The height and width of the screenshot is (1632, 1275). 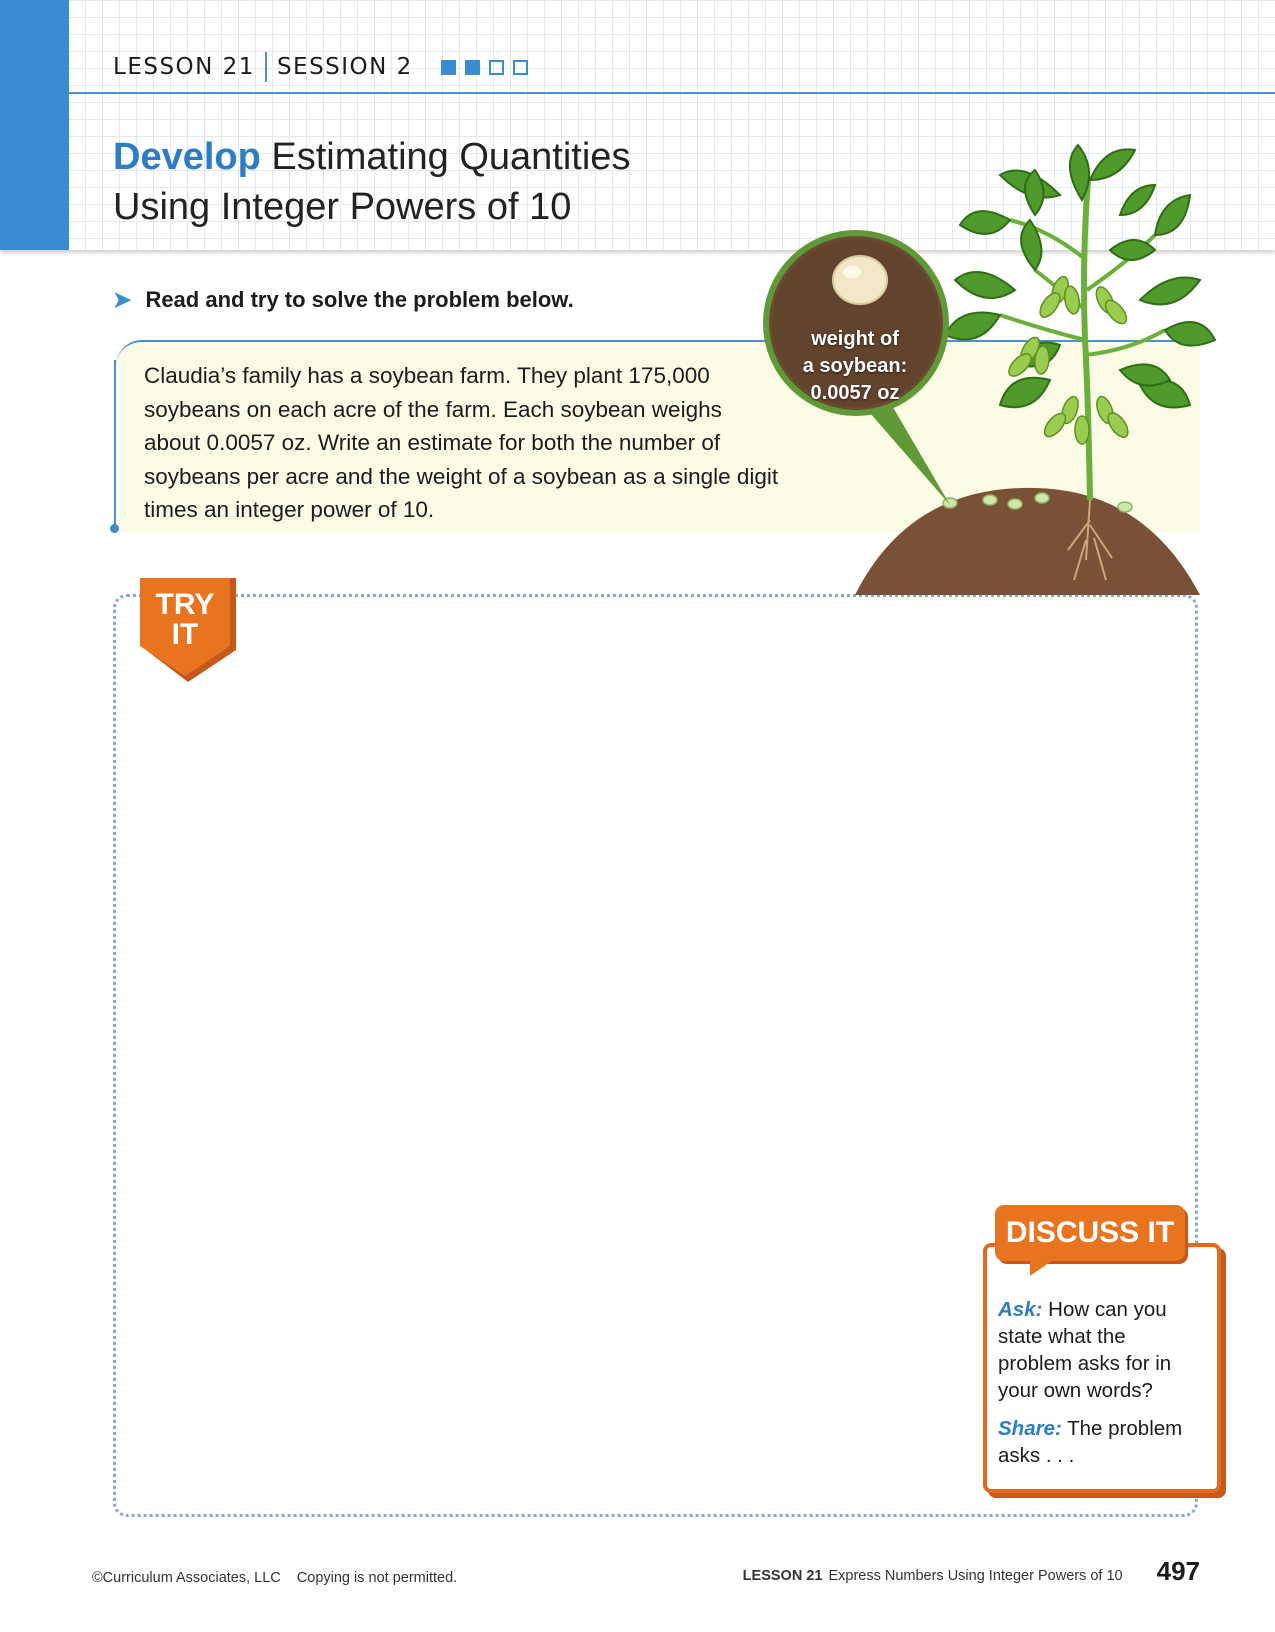 What do you see at coordinates (855, 393) in the screenshot?
I see `bubble-line: 0.0057 oz` at bounding box center [855, 393].